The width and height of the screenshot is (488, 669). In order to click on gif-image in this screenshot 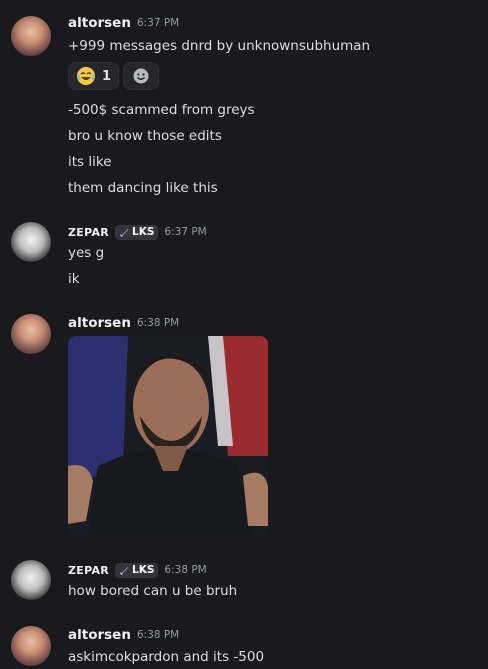, I will do `click(168, 436)`.